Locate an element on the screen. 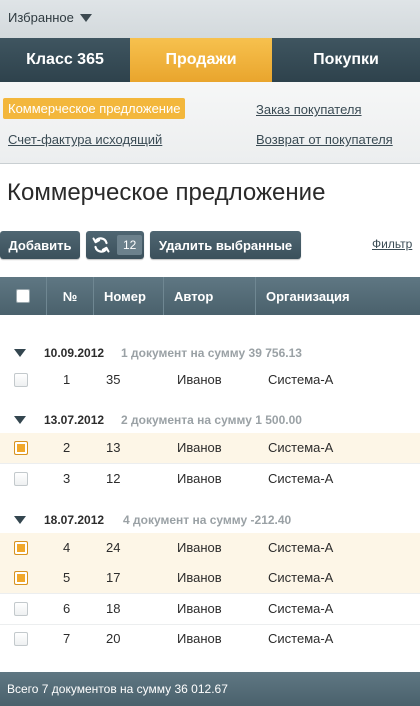  refresh-icon is located at coordinates (101, 245).